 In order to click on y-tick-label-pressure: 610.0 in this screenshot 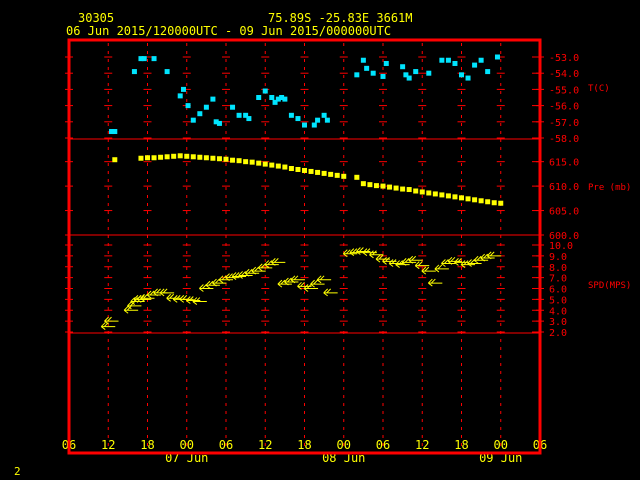, I will do `click(564, 187)`.